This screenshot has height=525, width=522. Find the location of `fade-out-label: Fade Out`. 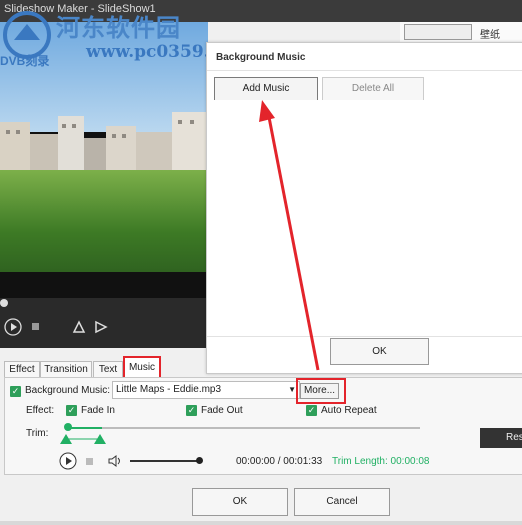

fade-out-label: Fade Out is located at coordinates (222, 410).